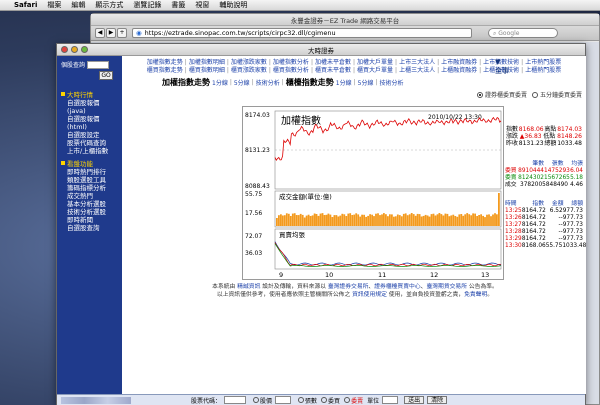 The image size is (600, 405). I want to click on otc-trend-title: 櫃檯指數走勢, so click(310, 82).